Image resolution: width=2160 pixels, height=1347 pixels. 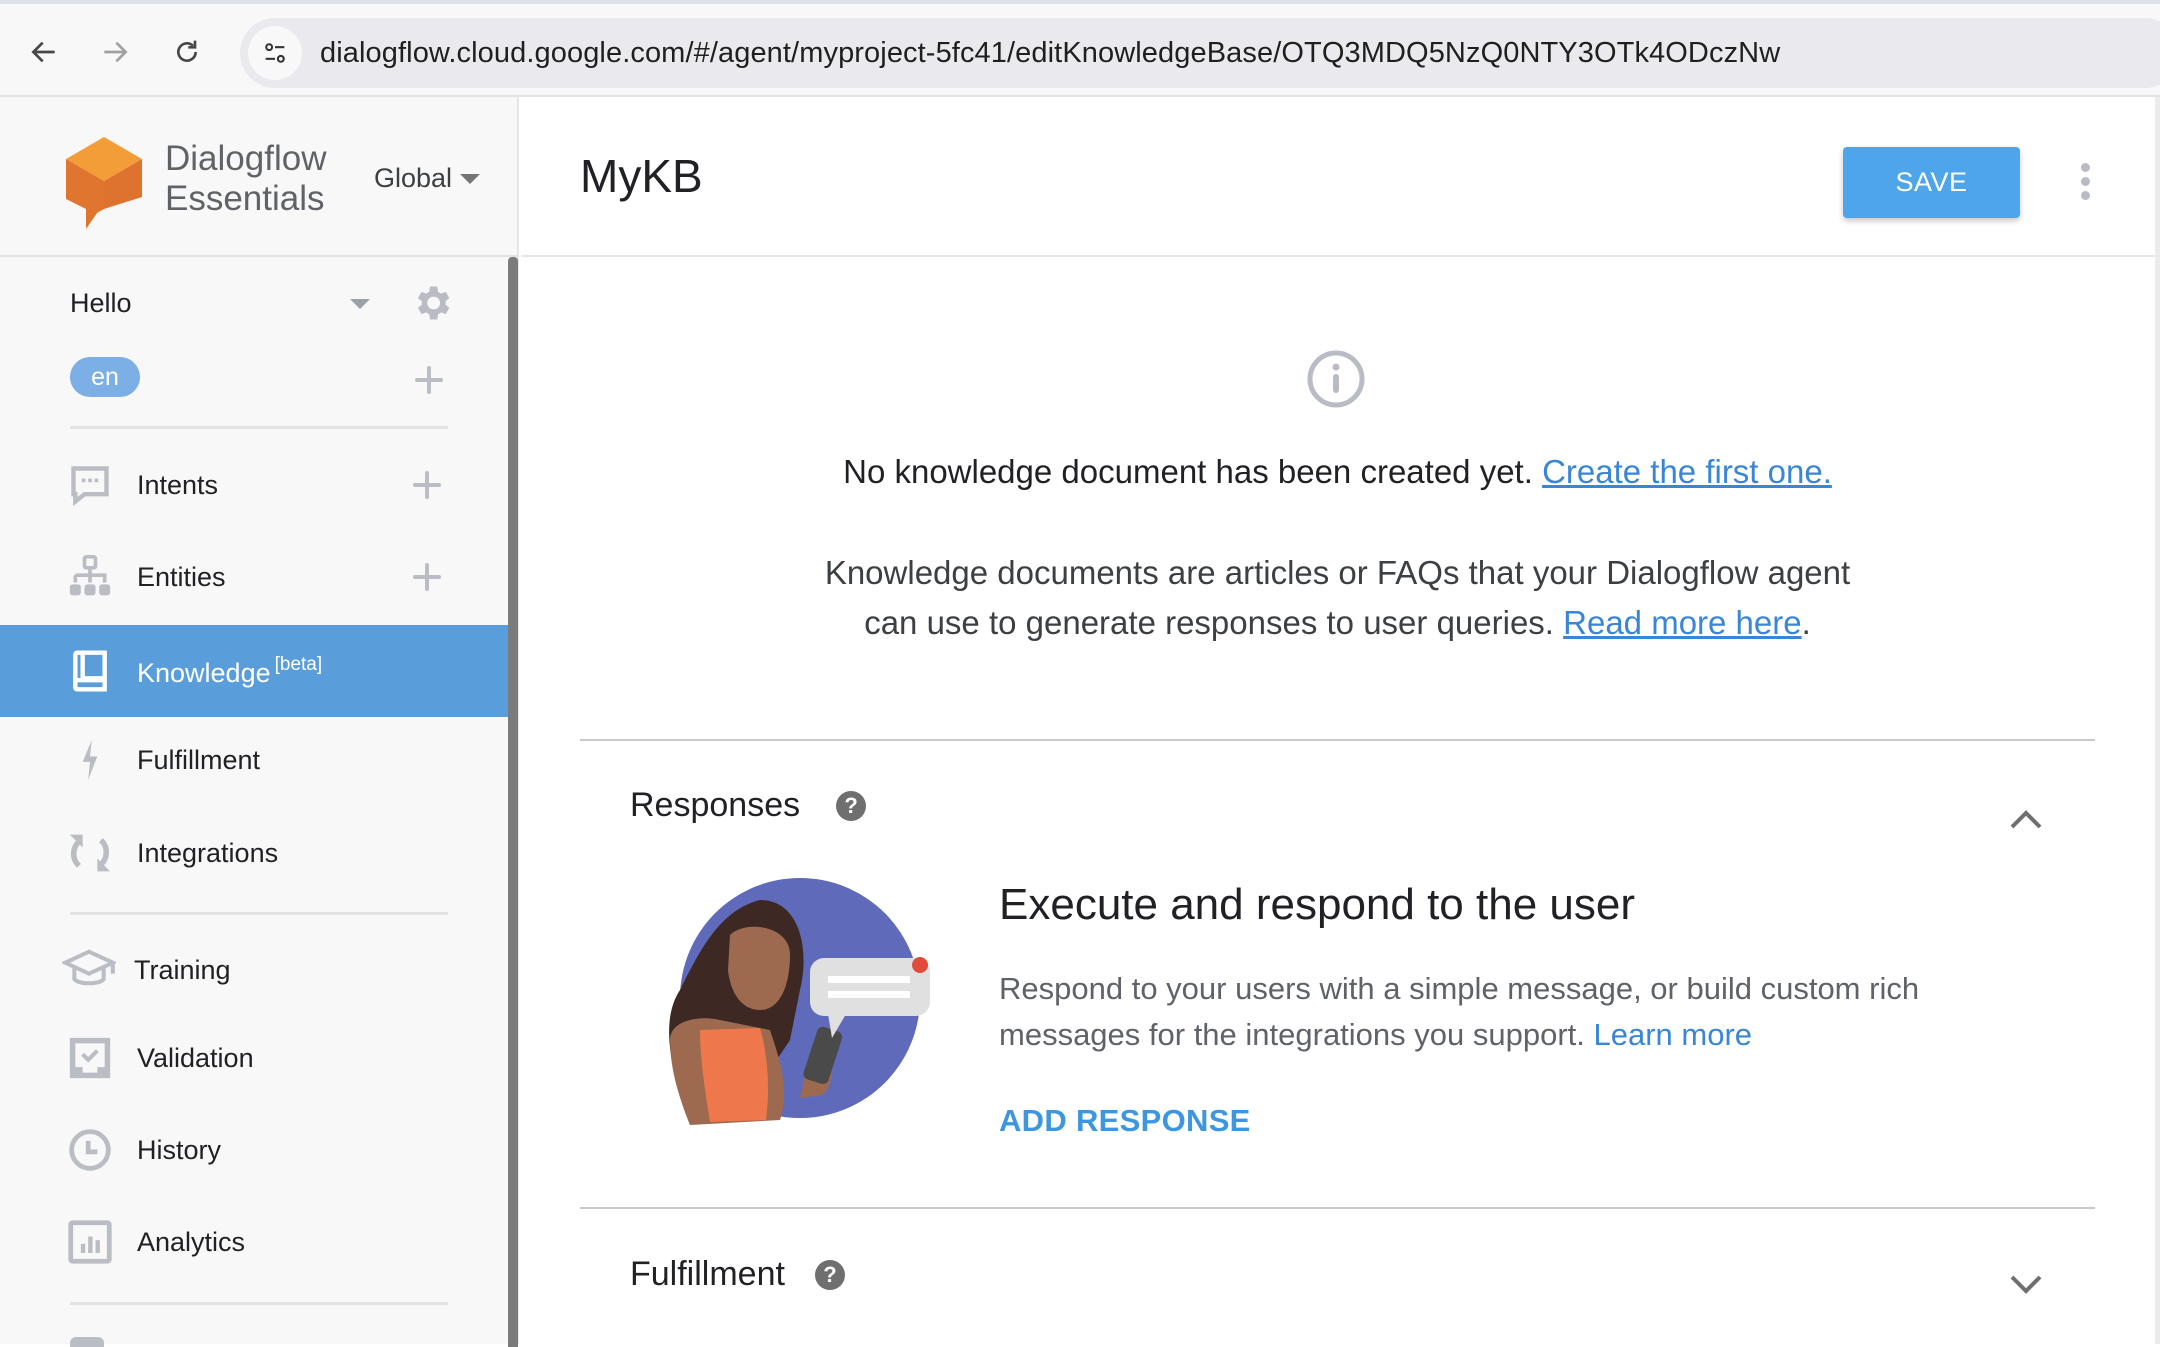 What do you see at coordinates (2026, 1284) in the screenshot?
I see `chevron-down-icon` at bounding box center [2026, 1284].